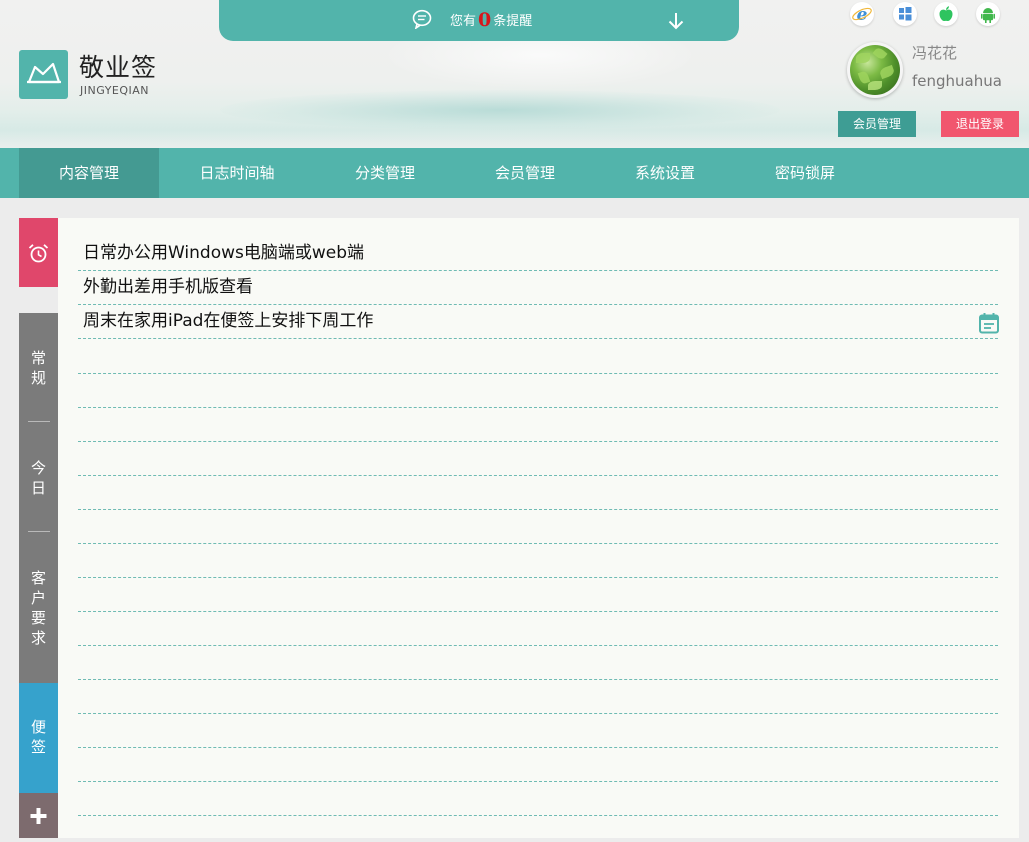  I want to click on nav-system-settings: 系统设置, so click(665, 173).